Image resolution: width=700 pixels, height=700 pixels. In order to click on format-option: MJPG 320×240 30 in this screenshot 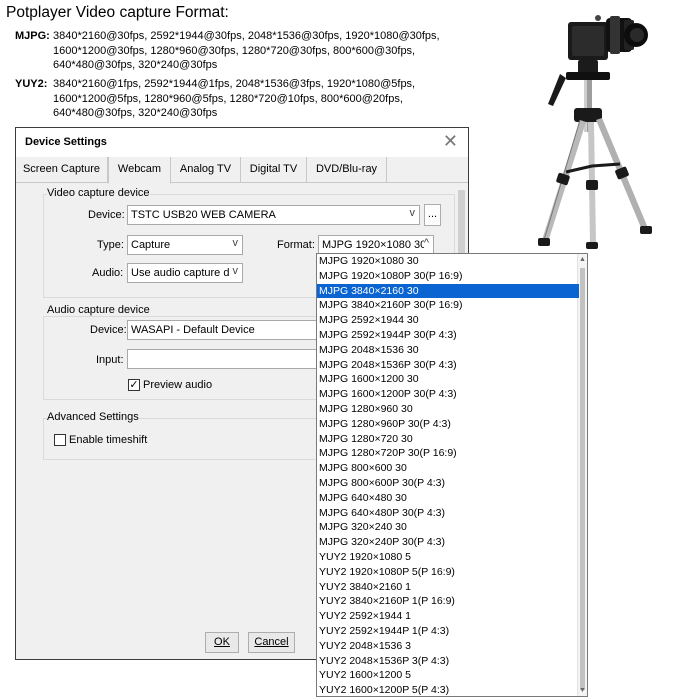, I will do `click(448, 527)`.